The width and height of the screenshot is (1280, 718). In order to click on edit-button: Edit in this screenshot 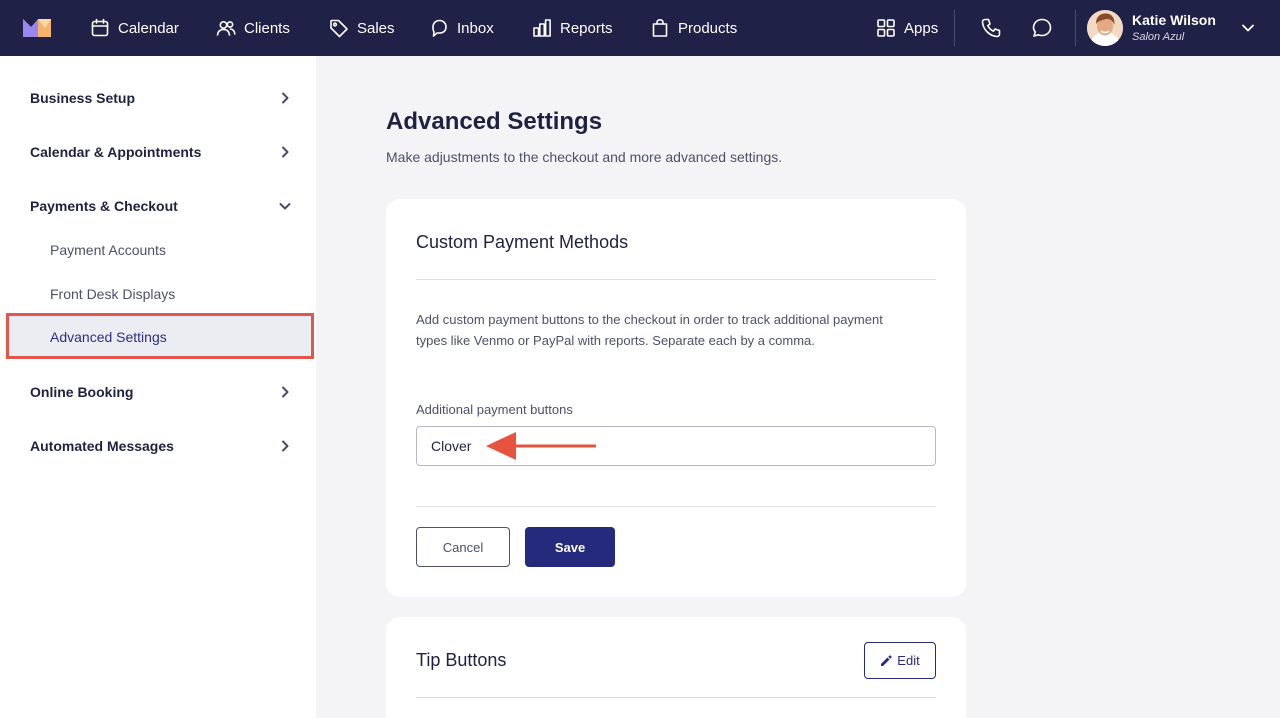, I will do `click(900, 660)`.